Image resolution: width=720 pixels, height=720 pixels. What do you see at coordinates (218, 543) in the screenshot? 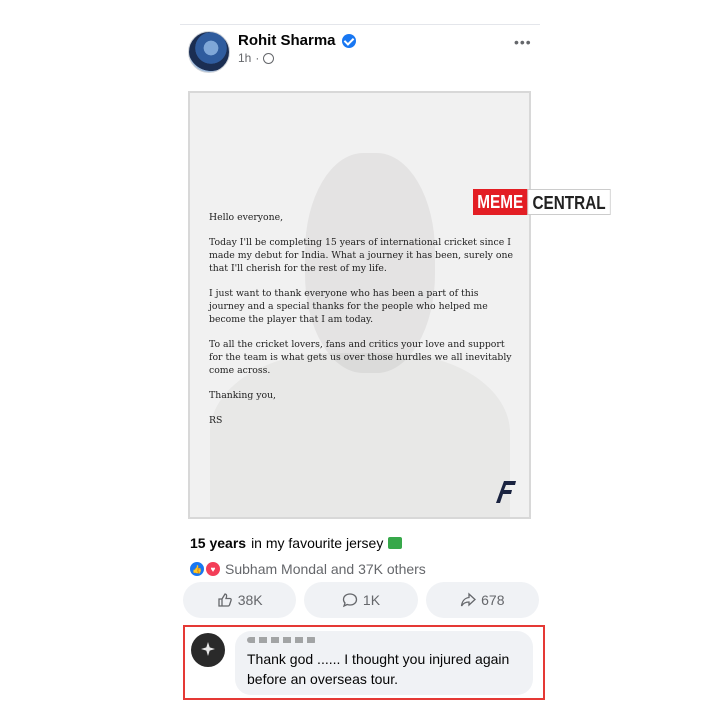
I see `caption-bold: 15 years` at bounding box center [218, 543].